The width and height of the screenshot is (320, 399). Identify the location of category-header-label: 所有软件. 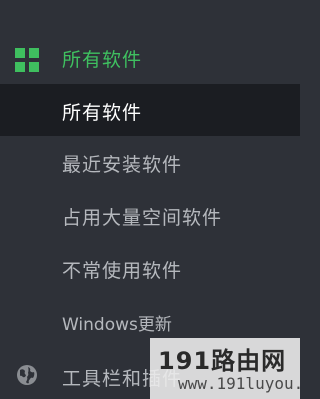
(102, 60).